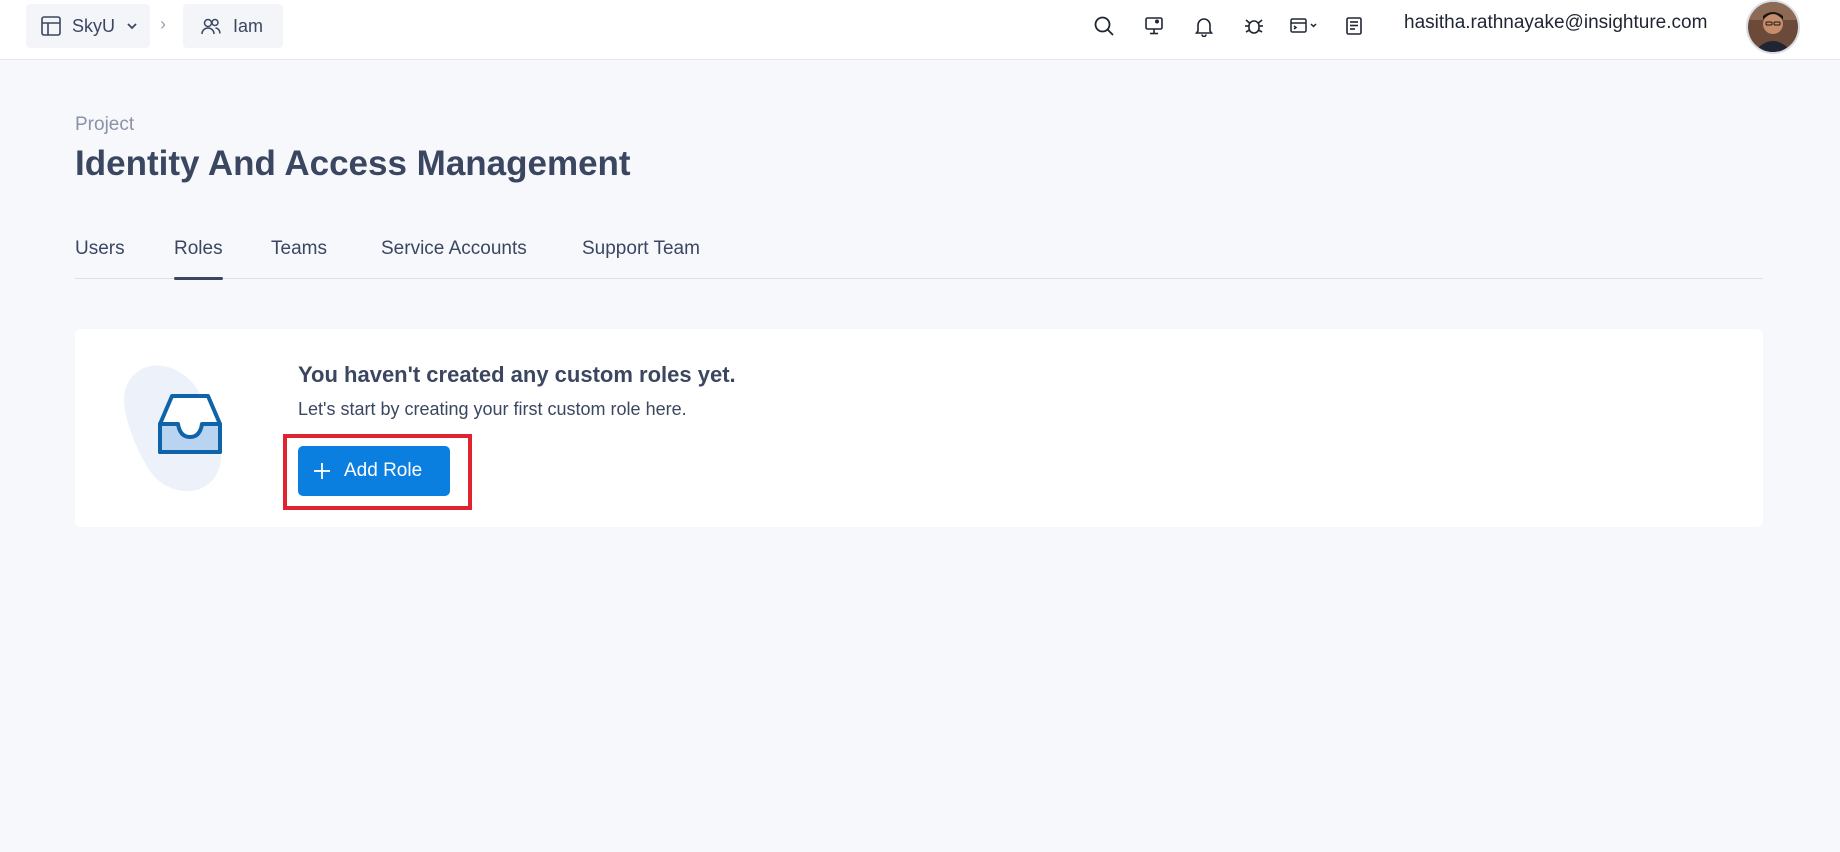  What do you see at coordinates (100, 258) in the screenshot?
I see `tab-users: Users` at bounding box center [100, 258].